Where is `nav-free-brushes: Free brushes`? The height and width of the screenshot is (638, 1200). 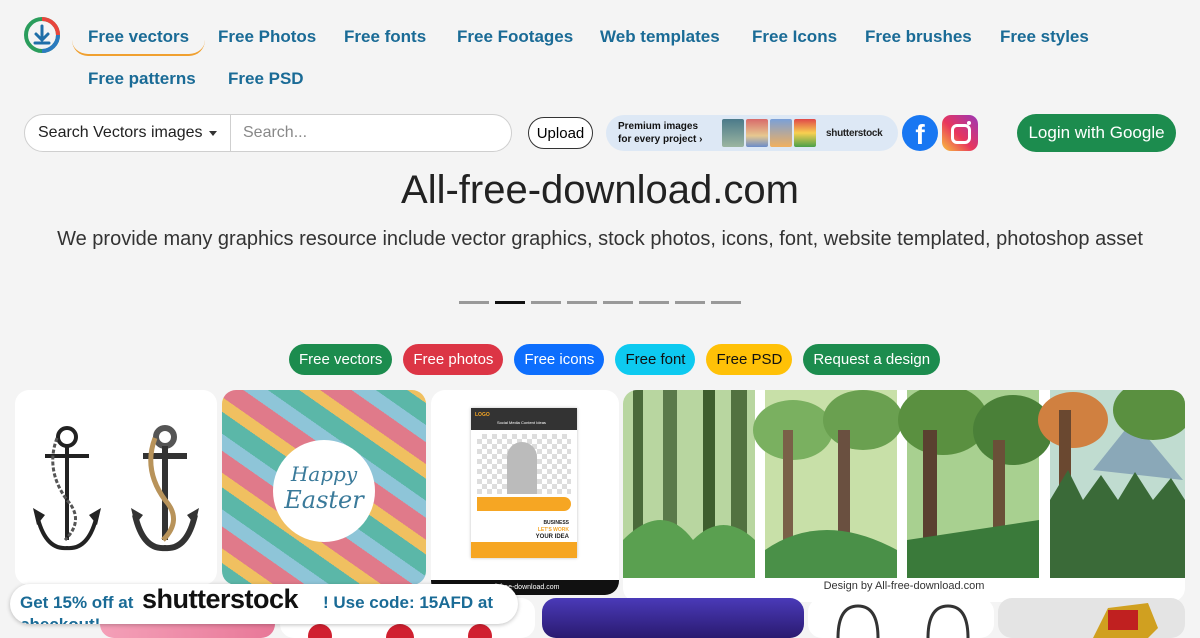
nav-free-brushes: Free brushes is located at coordinates (918, 37).